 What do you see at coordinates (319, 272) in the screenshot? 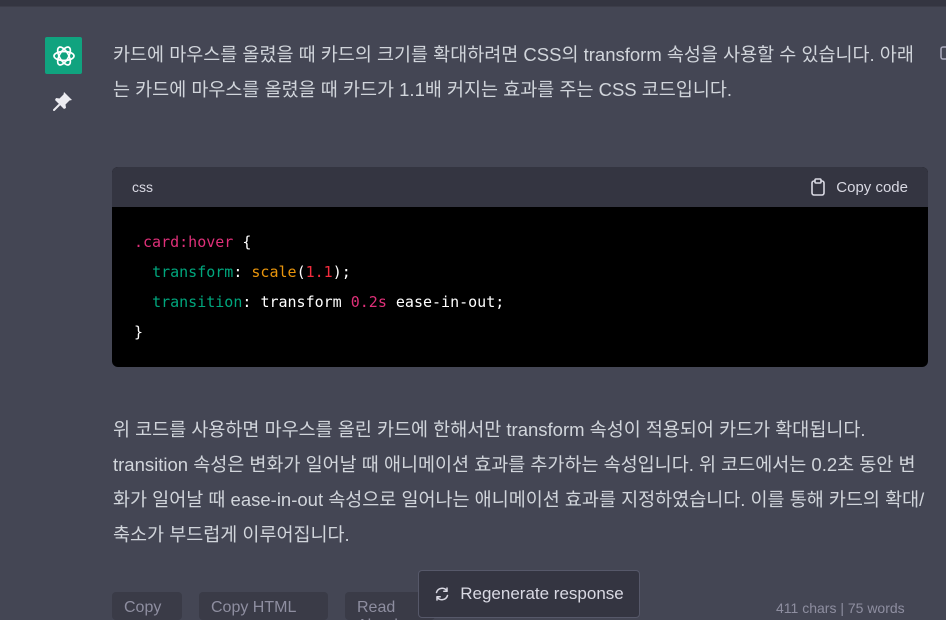
I see `code-function-arg: 1.1` at bounding box center [319, 272].